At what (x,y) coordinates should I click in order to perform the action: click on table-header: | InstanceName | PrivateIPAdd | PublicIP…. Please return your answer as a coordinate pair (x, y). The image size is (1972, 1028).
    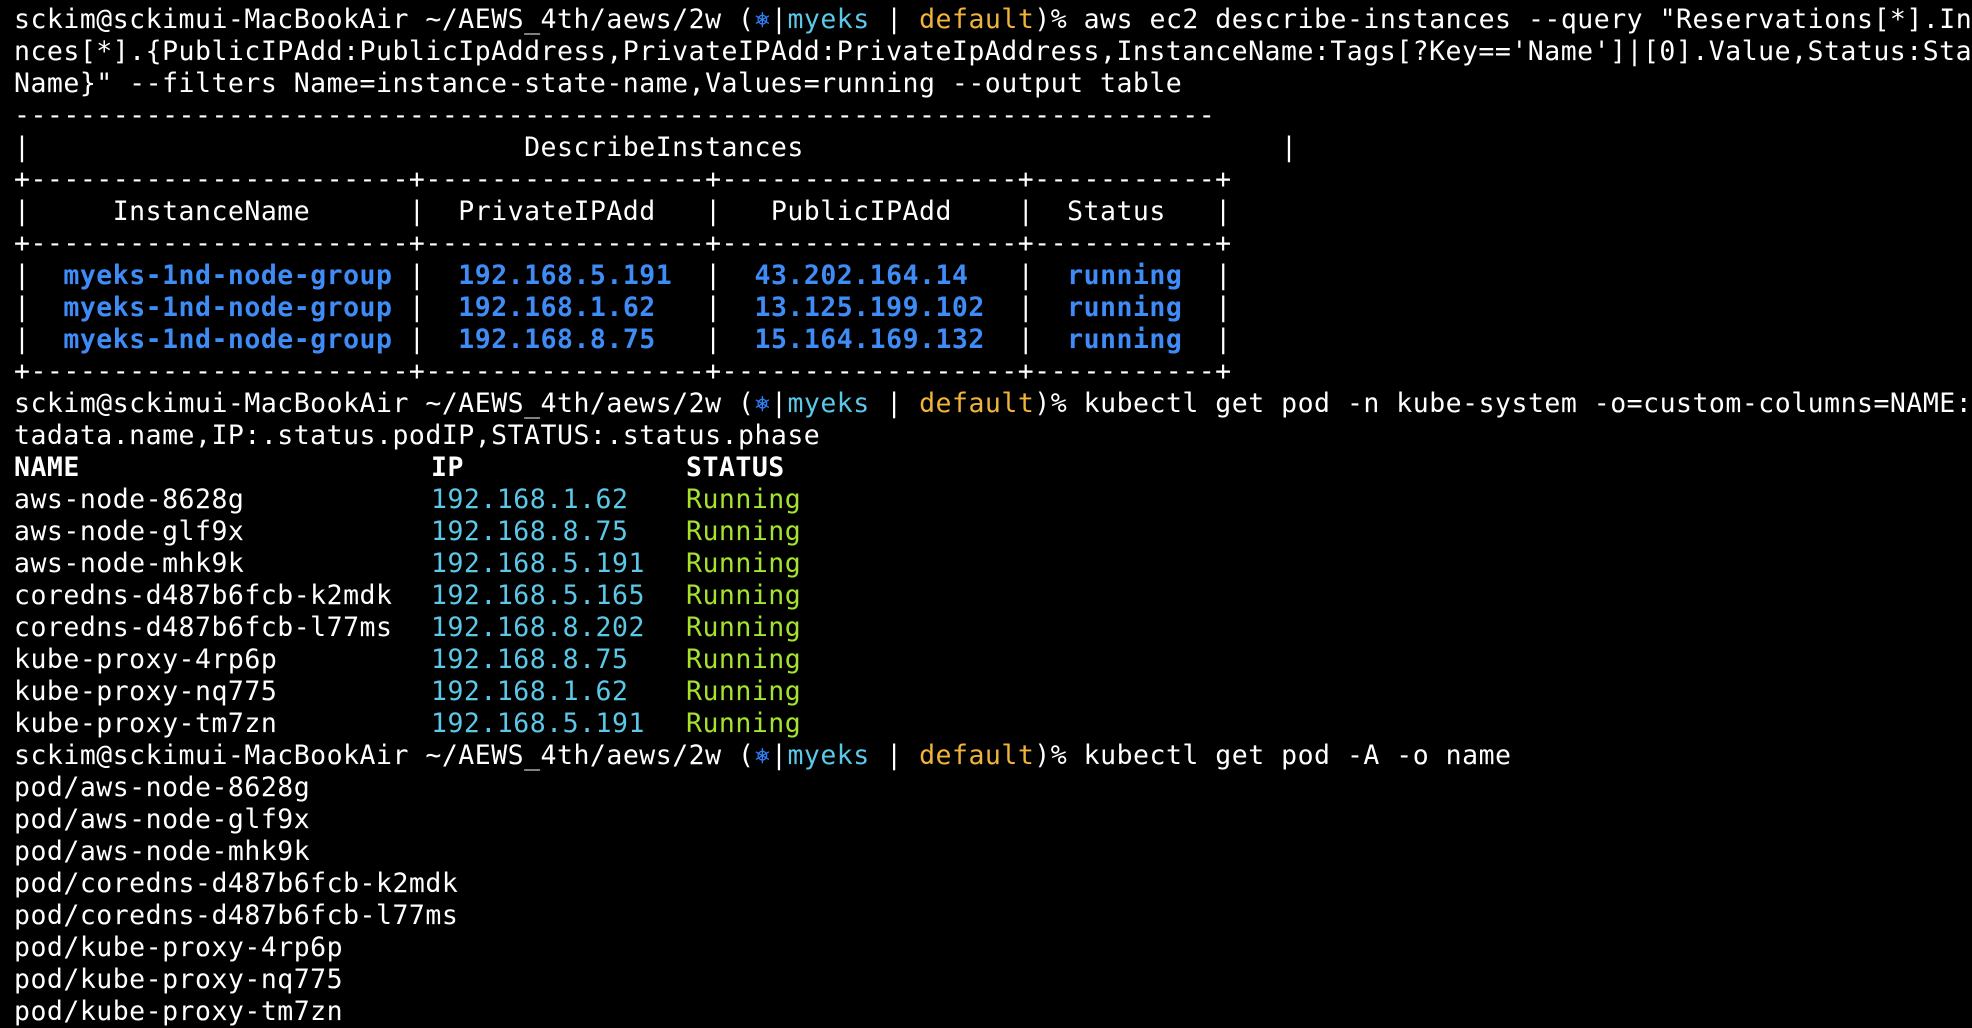
    Looking at the image, I should click on (623, 211).